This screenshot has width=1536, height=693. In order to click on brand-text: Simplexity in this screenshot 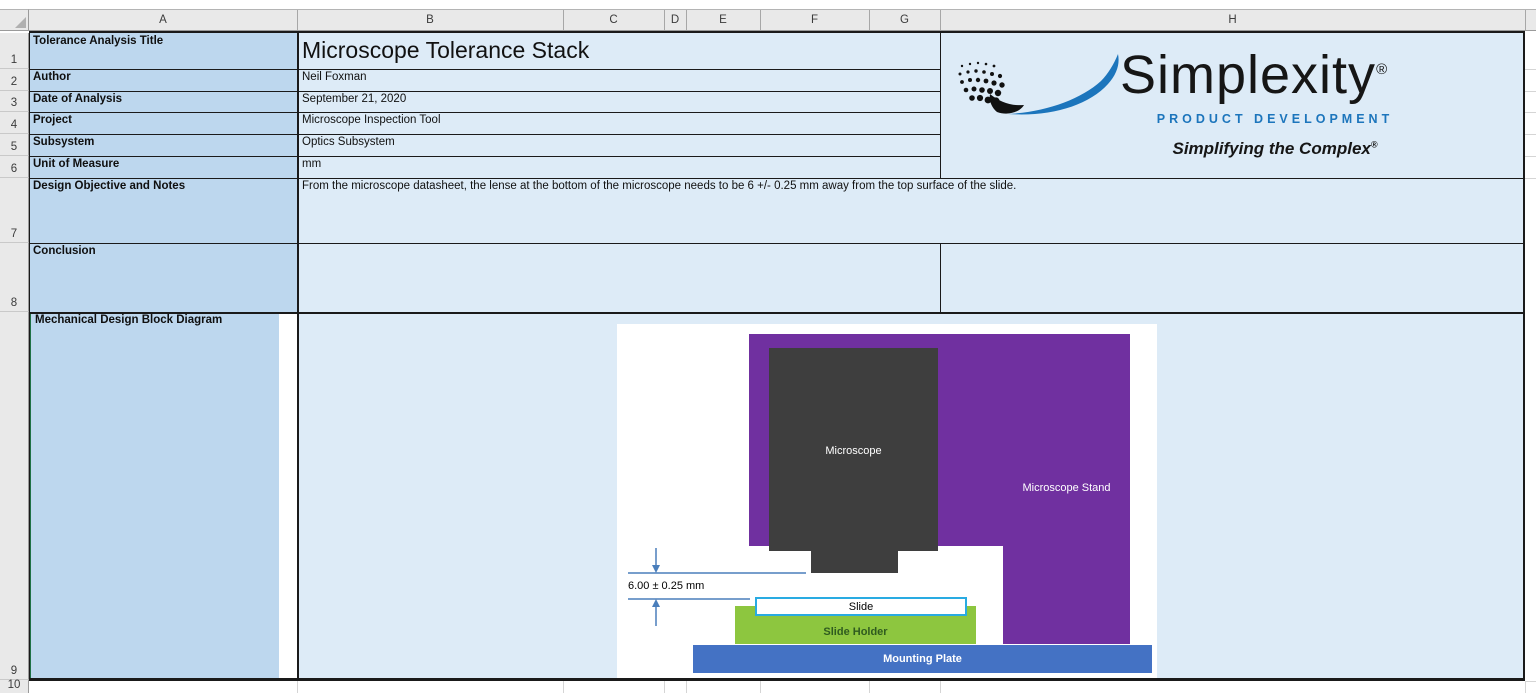, I will do `click(1248, 75)`.